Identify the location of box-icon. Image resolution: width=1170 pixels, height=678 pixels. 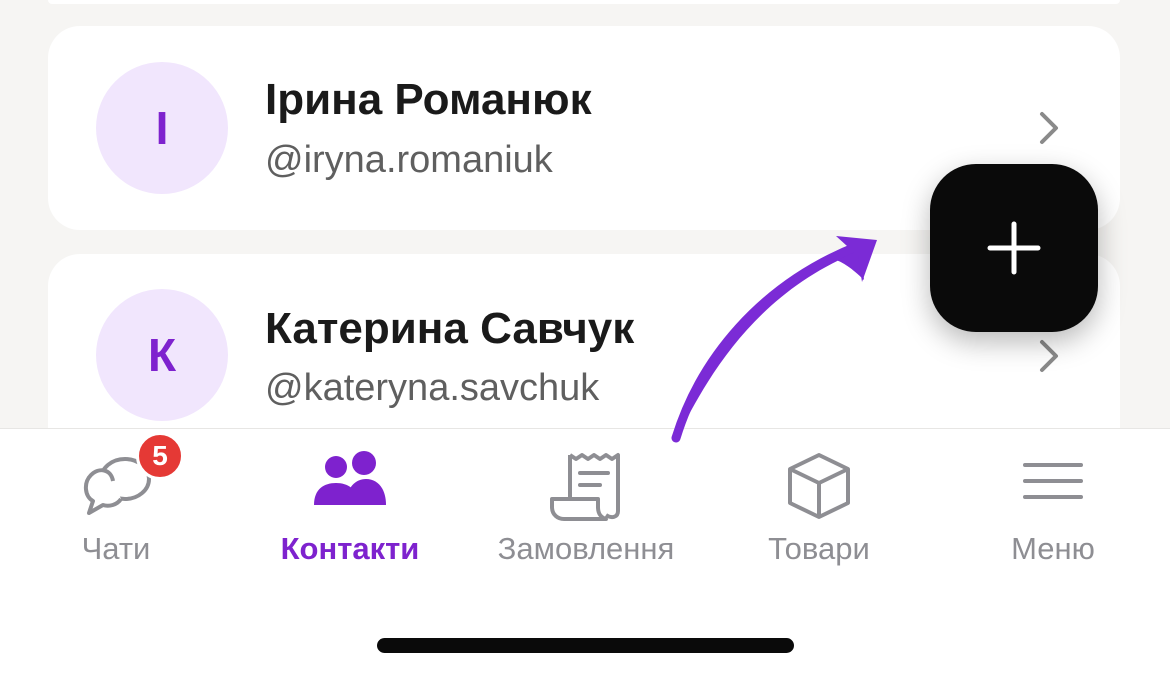
(819, 486).